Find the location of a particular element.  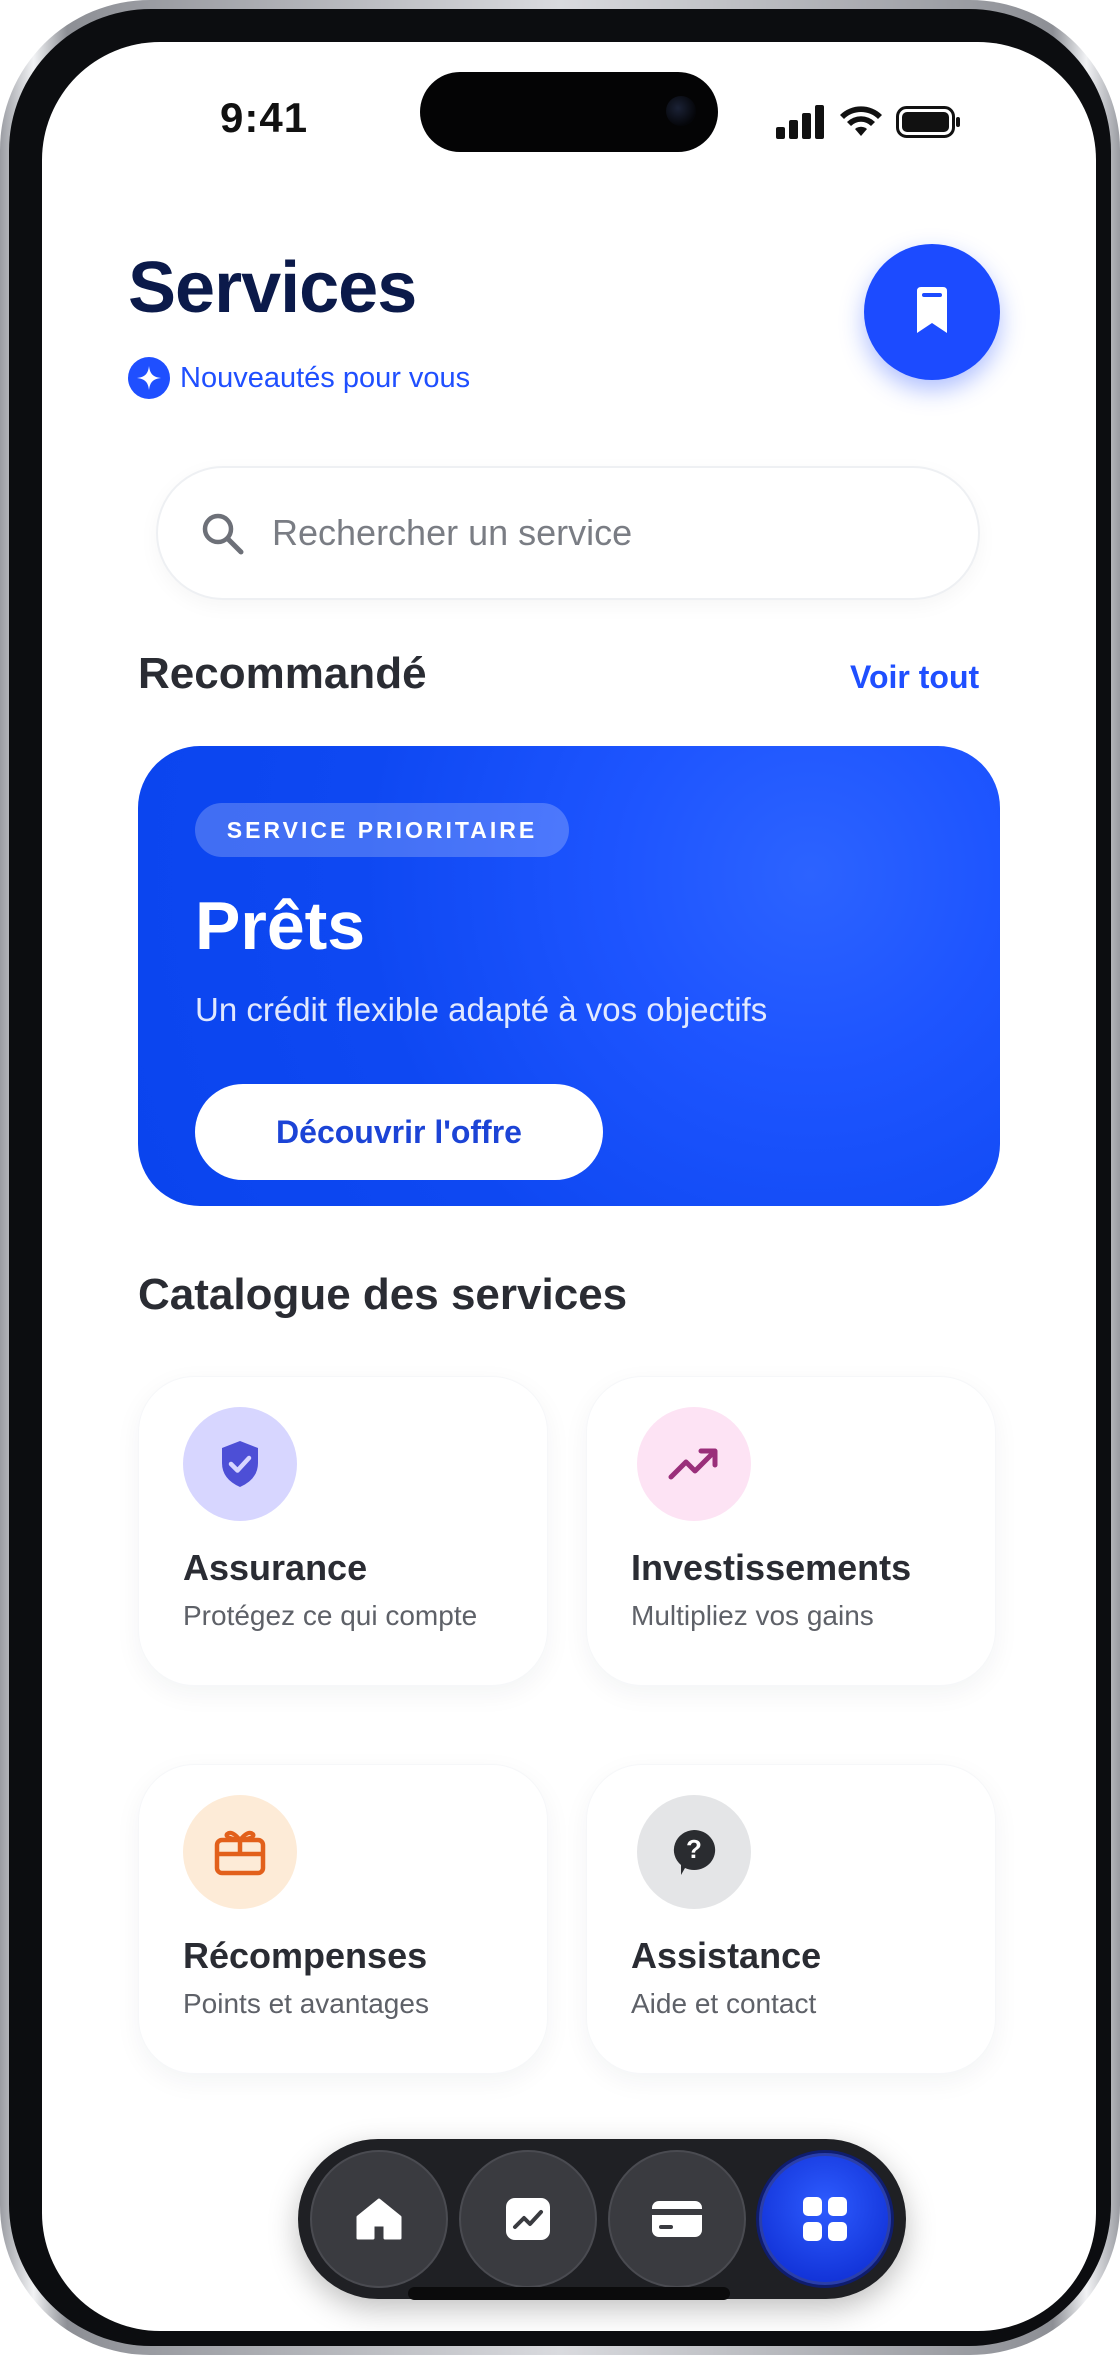

promo-badge: SERVICE PRIORITAIRE is located at coordinates (382, 830).